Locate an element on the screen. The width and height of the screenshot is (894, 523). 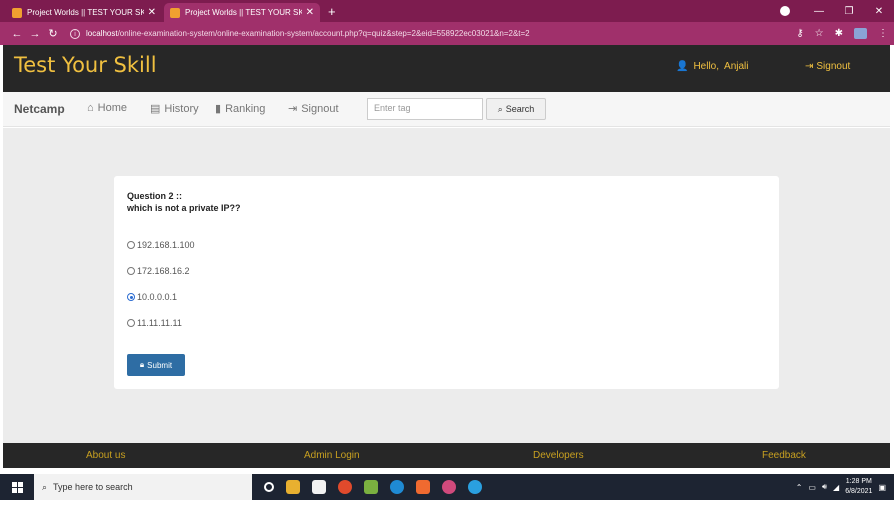
nav-label: History is located at coordinates (181, 108).